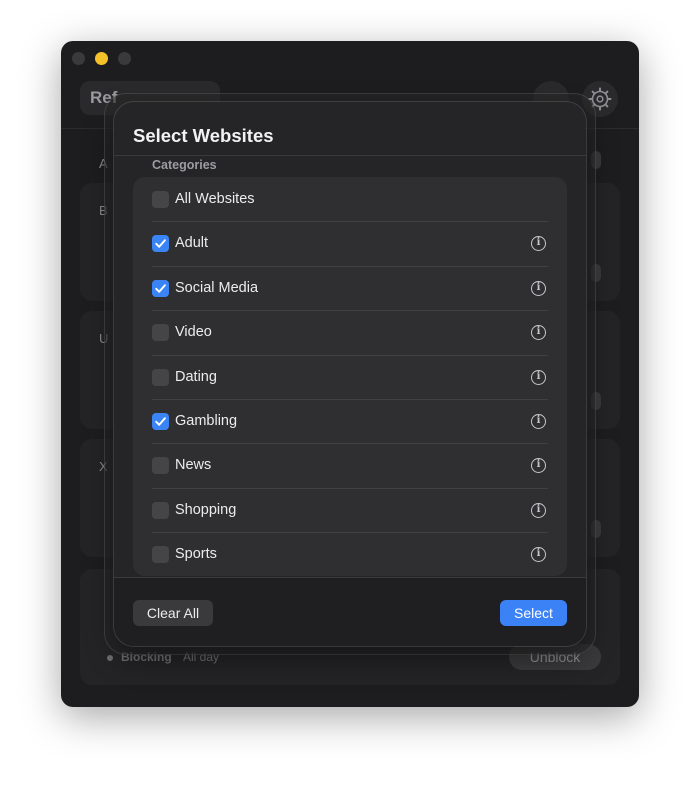 The height and width of the screenshot is (788, 700). What do you see at coordinates (110, 657) in the screenshot?
I see `status-dot-icon` at bounding box center [110, 657].